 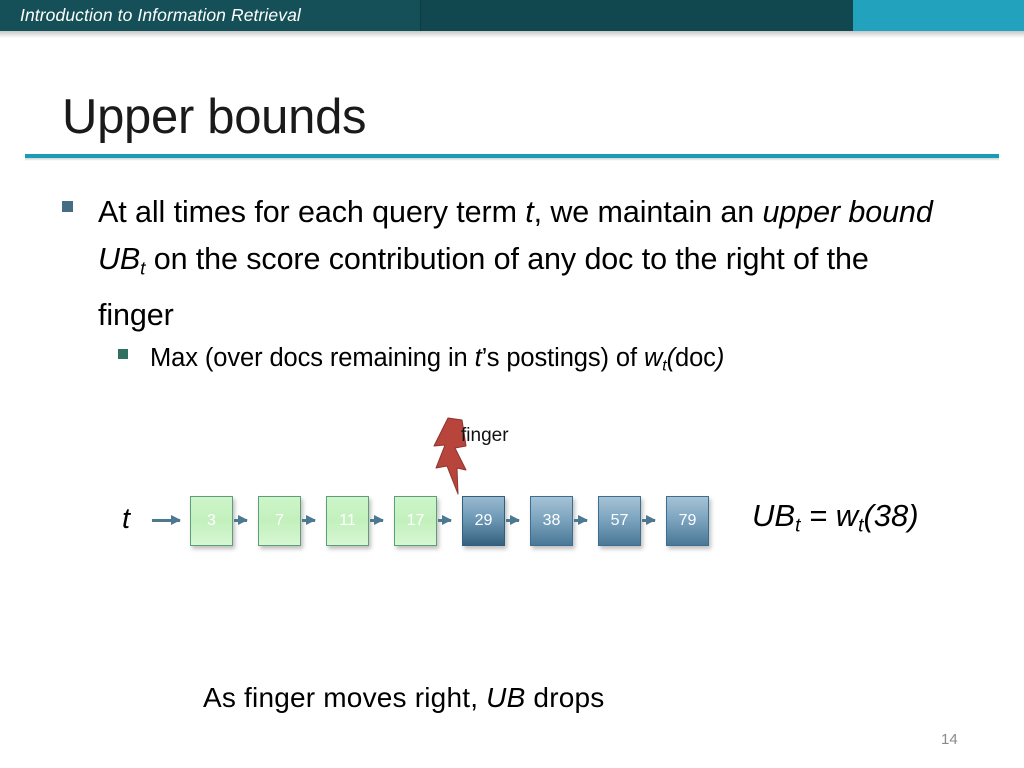 What do you see at coordinates (512, 34) in the screenshot?
I see `header-shadow` at bounding box center [512, 34].